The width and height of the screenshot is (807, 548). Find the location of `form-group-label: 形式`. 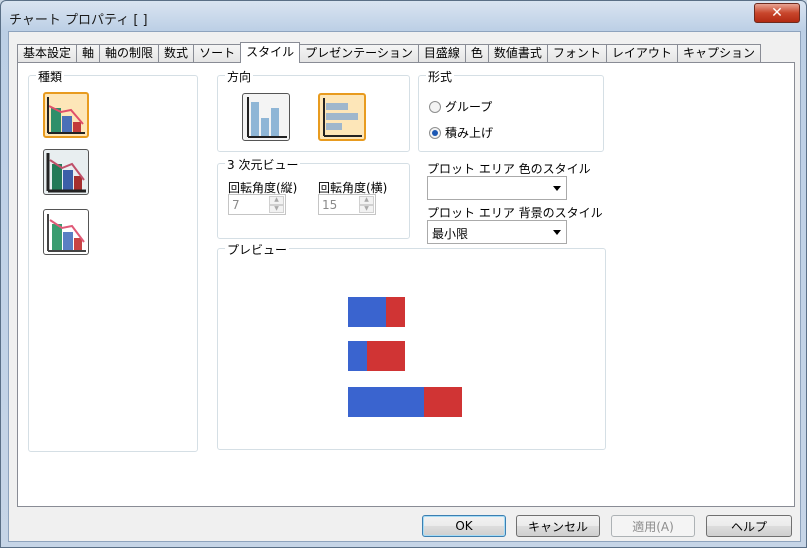

form-group-label: 形式 is located at coordinates (440, 76).